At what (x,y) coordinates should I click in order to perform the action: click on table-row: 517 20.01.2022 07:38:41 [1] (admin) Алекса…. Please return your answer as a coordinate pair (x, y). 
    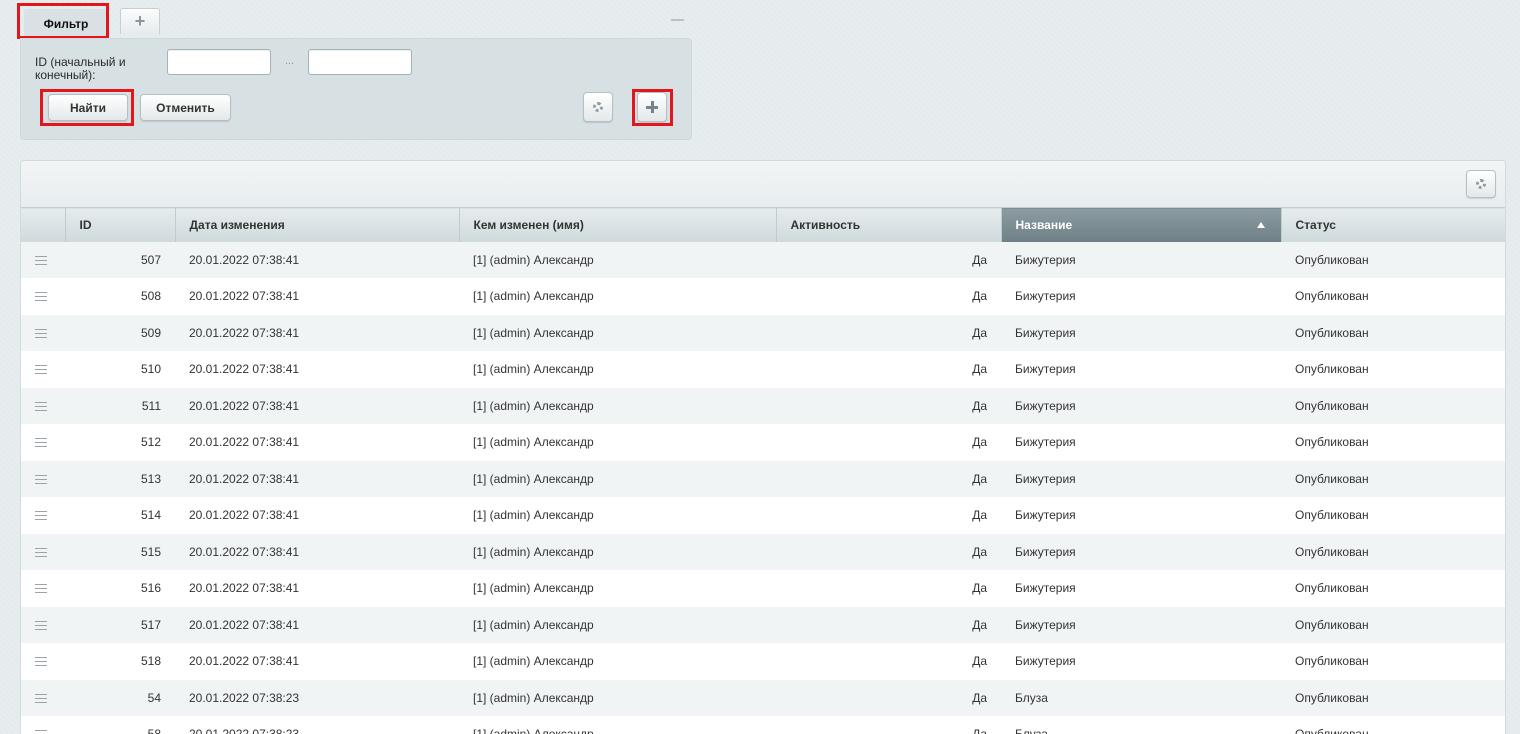
    Looking at the image, I should click on (763, 624).